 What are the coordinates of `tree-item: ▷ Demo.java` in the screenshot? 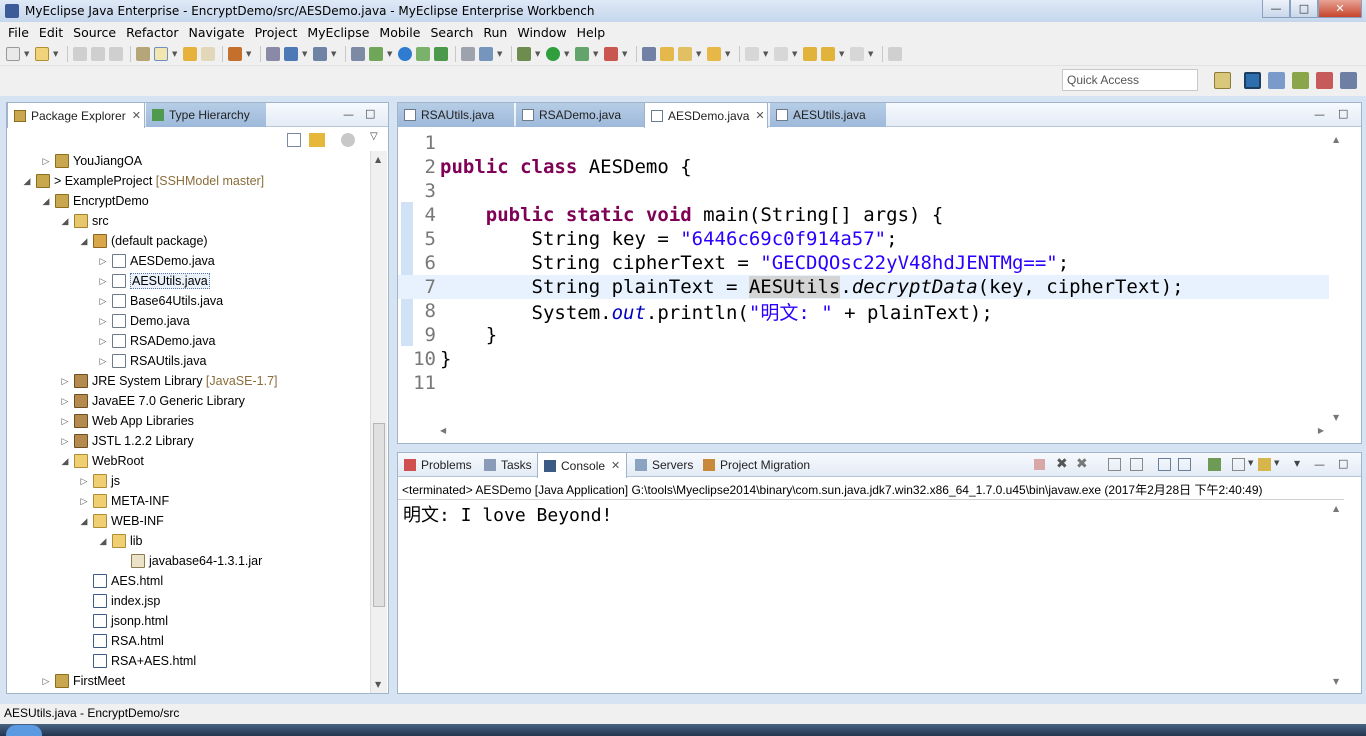 It's located at (98, 321).